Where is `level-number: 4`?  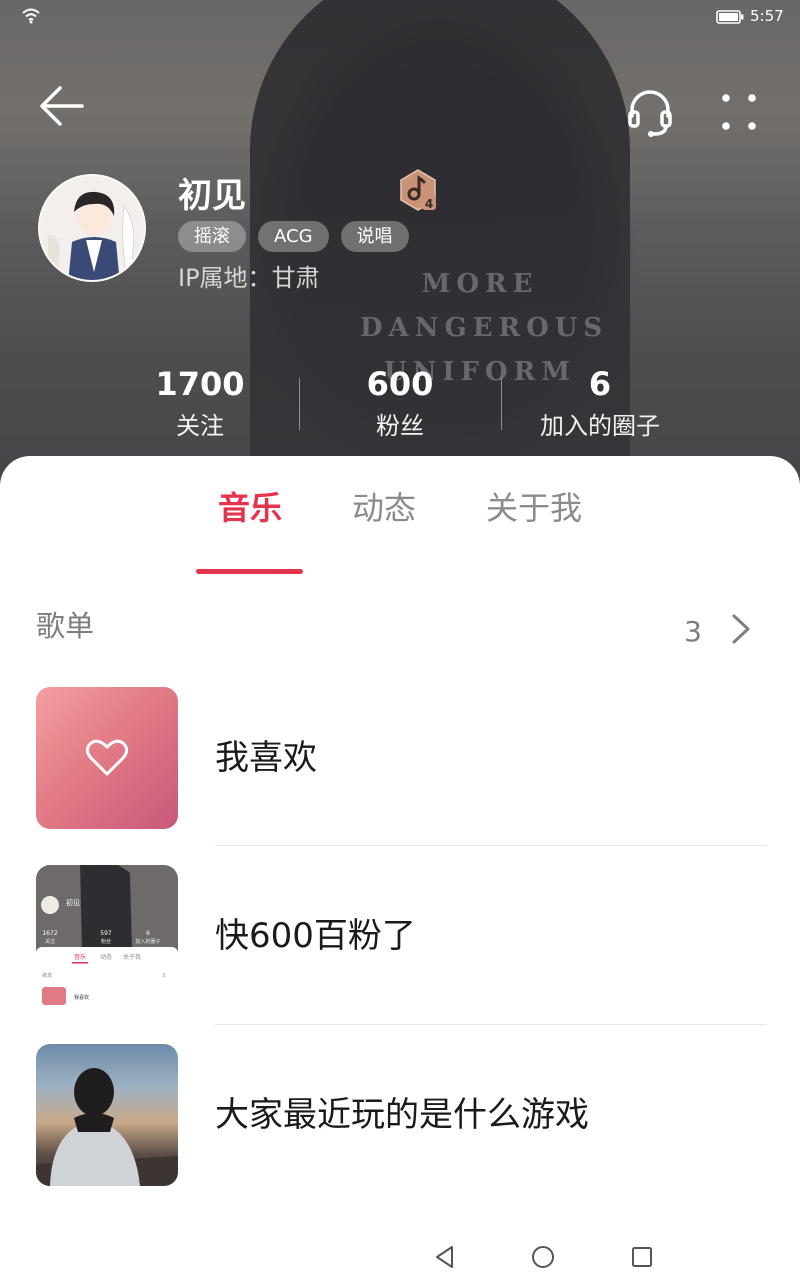
level-number: 4 is located at coordinates (429, 204).